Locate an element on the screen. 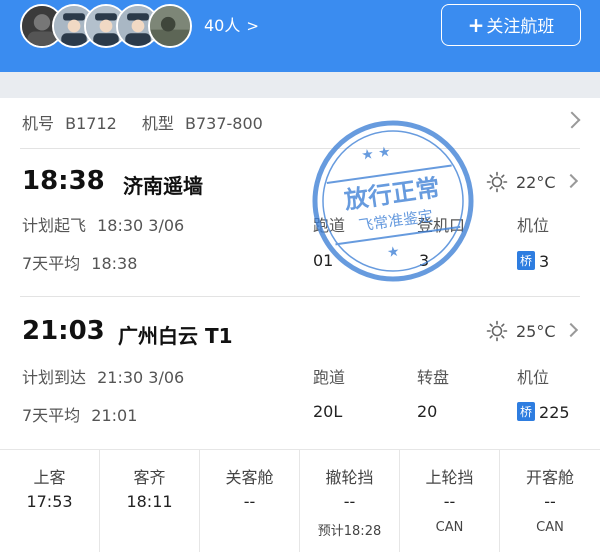 The height and width of the screenshot is (552, 600). arrival-airport: 广州白云 T1 is located at coordinates (175, 336).